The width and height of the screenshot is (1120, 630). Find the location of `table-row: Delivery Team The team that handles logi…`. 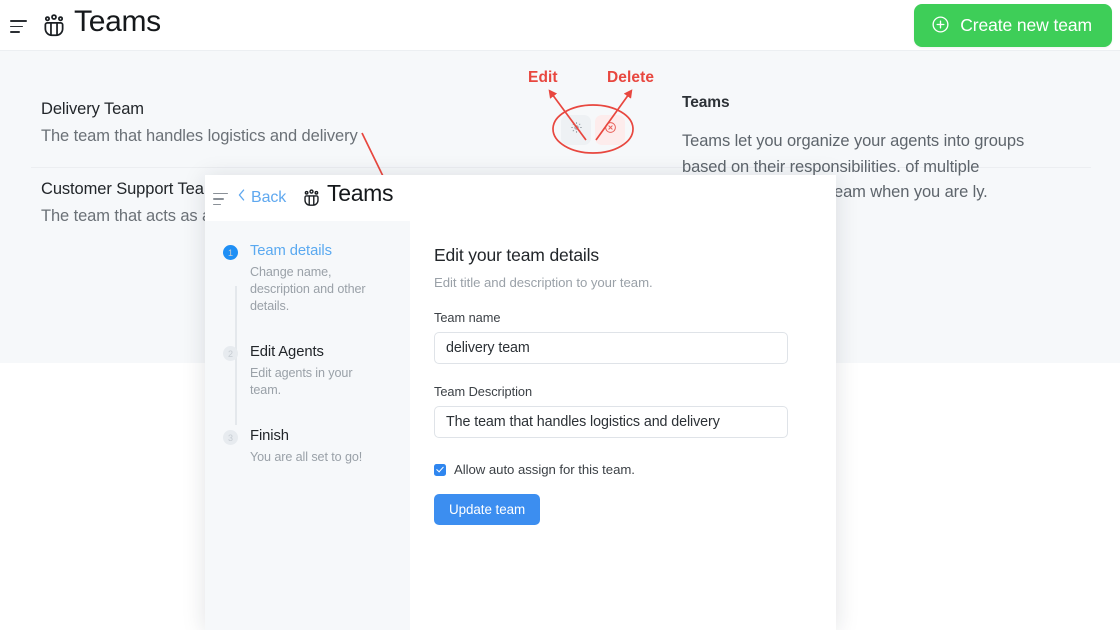

table-row: Delivery Team The team that handles logi… is located at coordinates (199, 123).